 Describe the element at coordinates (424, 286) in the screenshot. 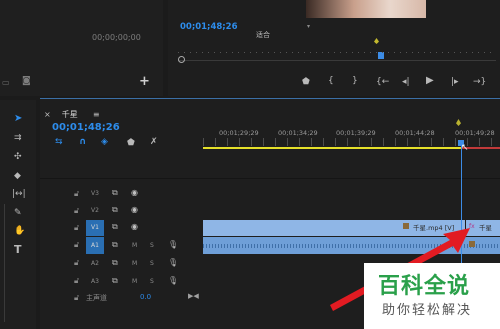

I see `watermark-title: 百科全说` at that location.